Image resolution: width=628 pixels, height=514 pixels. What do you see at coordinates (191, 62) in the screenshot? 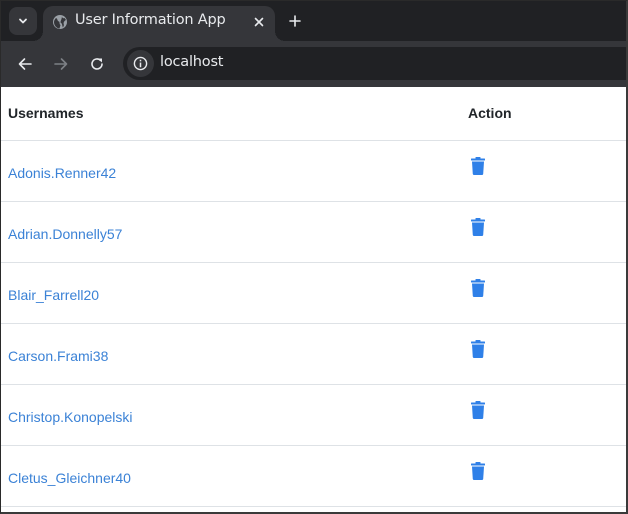
I see `url-text: localhost` at bounding box center [191, 62].